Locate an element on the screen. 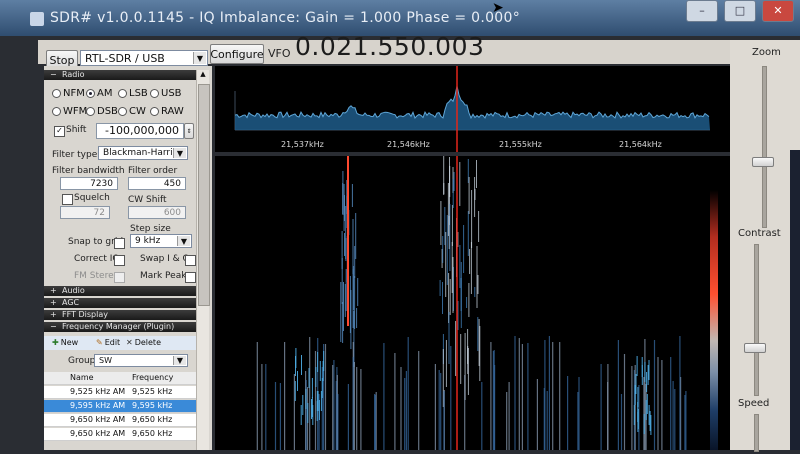  freq-label: 21,546kHz is located at coordinates (408, 144).